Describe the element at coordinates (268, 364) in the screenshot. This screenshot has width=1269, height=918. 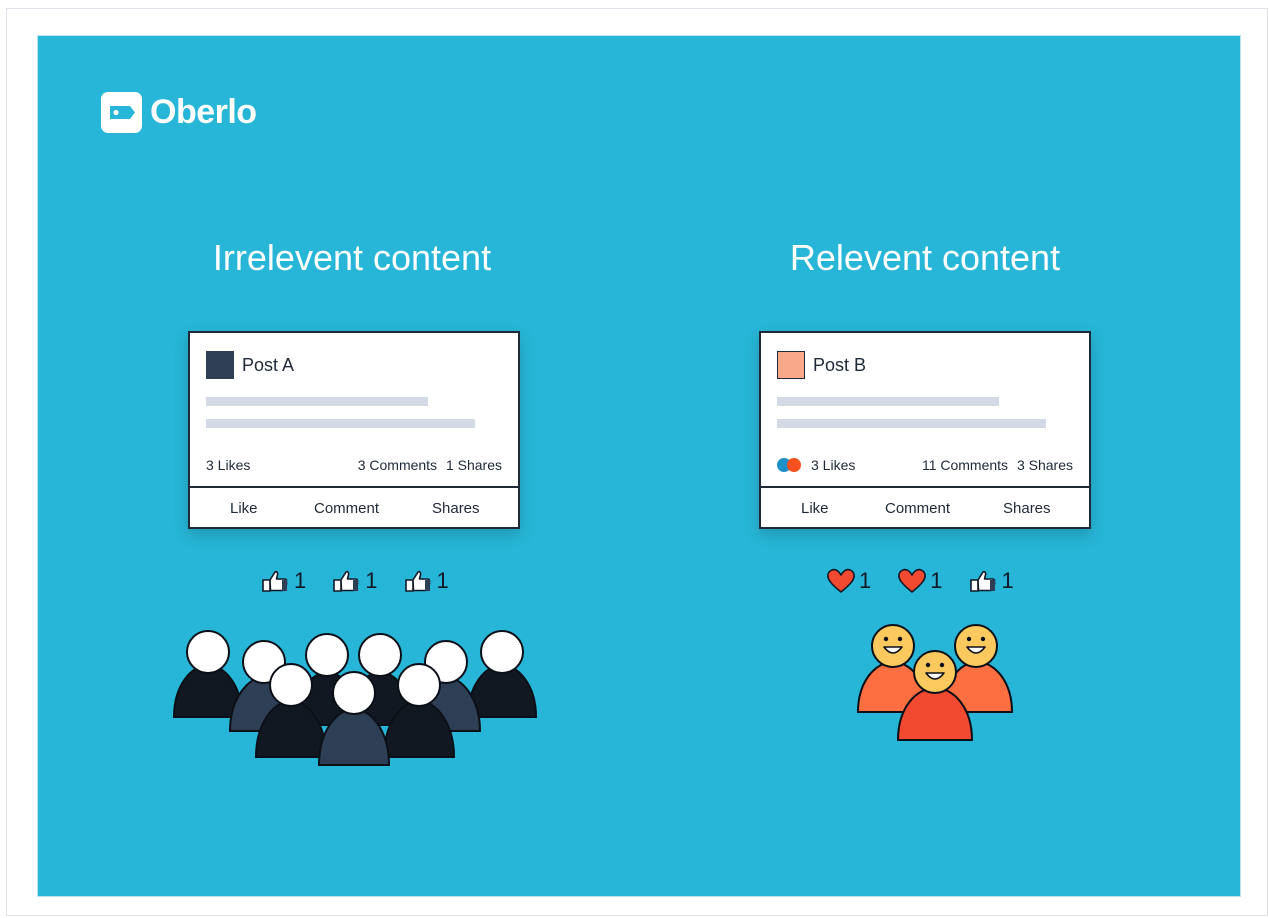
I see `post-title: Post A` at that location.